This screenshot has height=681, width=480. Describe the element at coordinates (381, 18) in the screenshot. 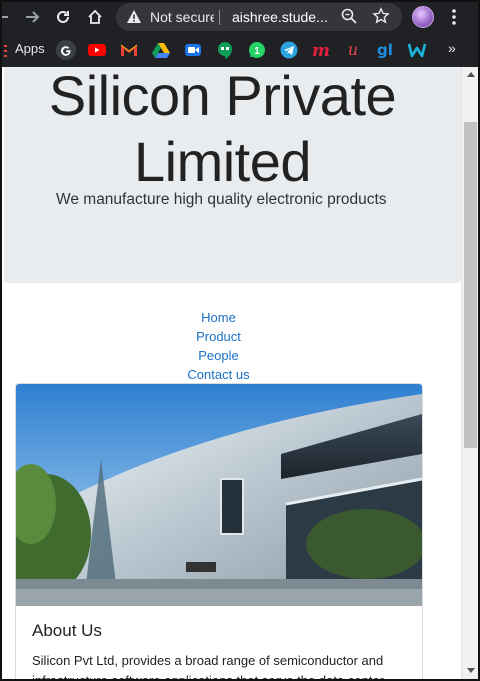

I see `bookmark-star-icon` at that location.